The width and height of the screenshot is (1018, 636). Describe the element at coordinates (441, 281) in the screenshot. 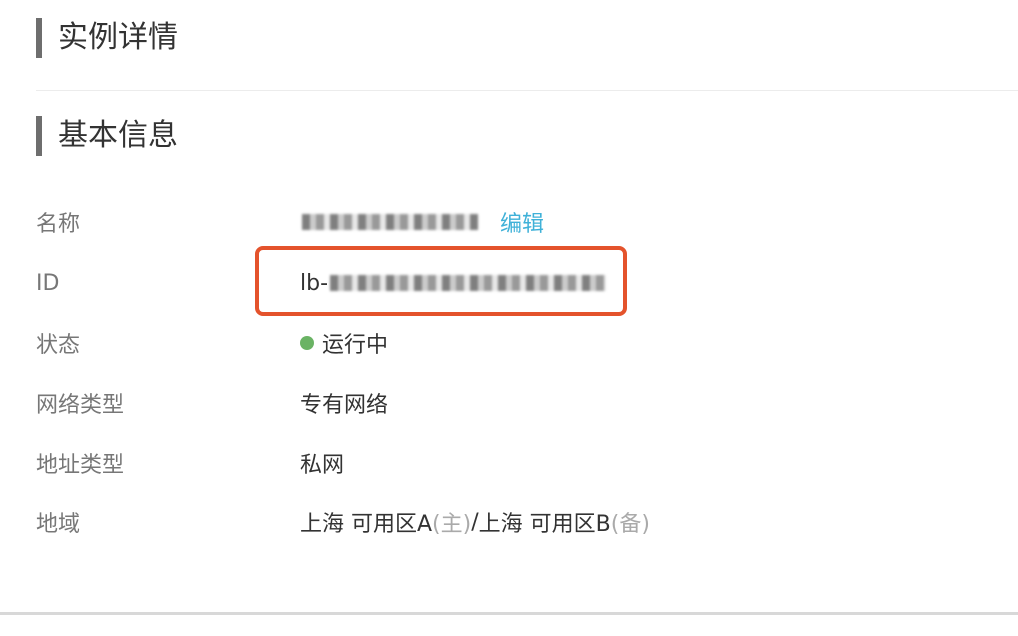

I see `id-highlight-annotation` at that location.